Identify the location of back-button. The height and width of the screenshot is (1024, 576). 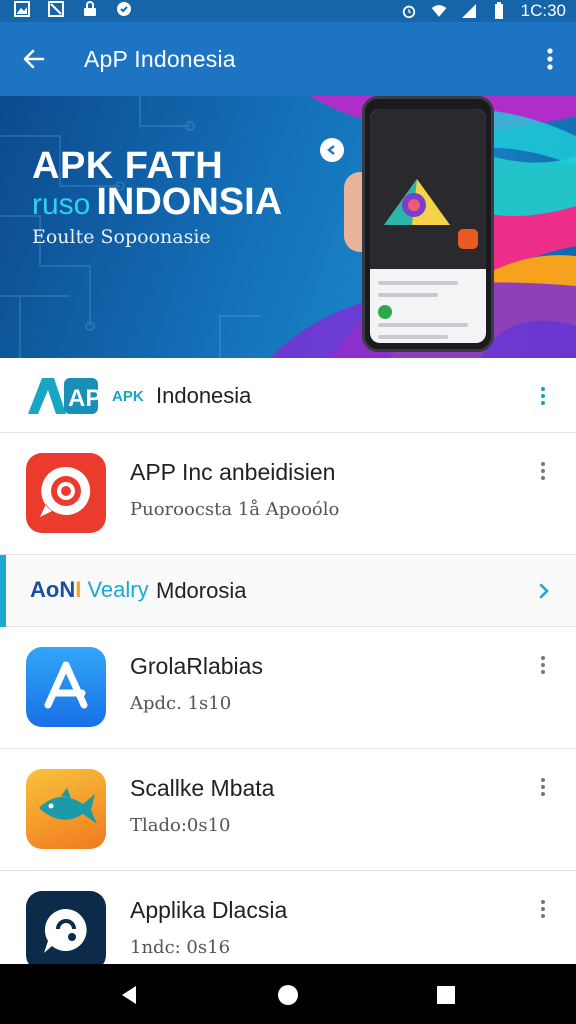
(34, 59).